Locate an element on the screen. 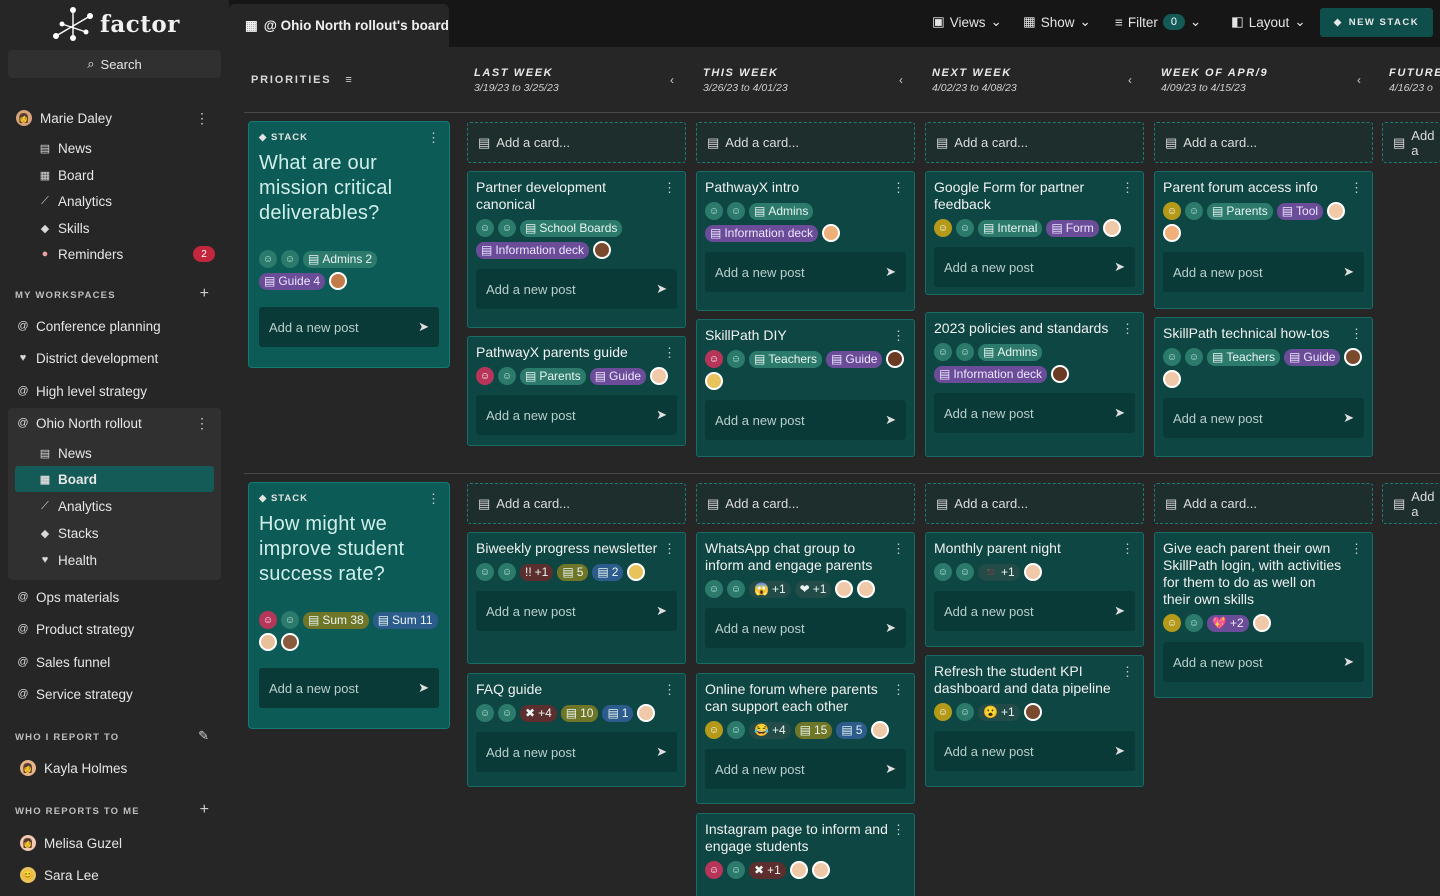 The image size is (1440, 896). tag: ▤ Form is located at coordinates (1072, 228).